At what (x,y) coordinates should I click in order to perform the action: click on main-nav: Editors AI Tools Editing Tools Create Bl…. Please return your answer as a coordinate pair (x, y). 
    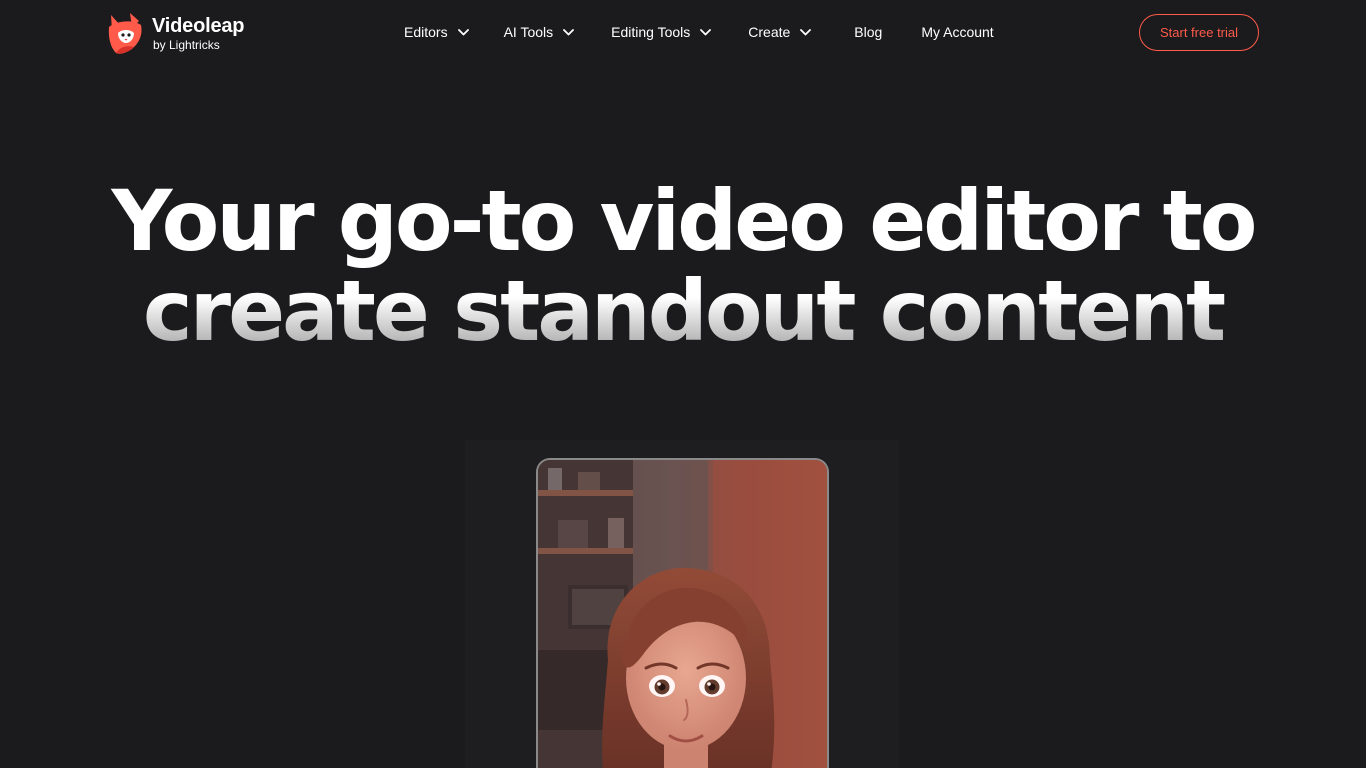
    Looking at the image, I should click on (699, 32).